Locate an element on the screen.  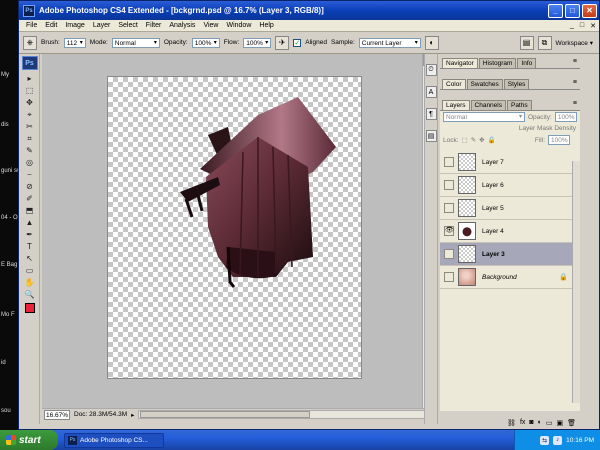
canvas-horizontal-scrollbar is located at coordinates (286, 414).